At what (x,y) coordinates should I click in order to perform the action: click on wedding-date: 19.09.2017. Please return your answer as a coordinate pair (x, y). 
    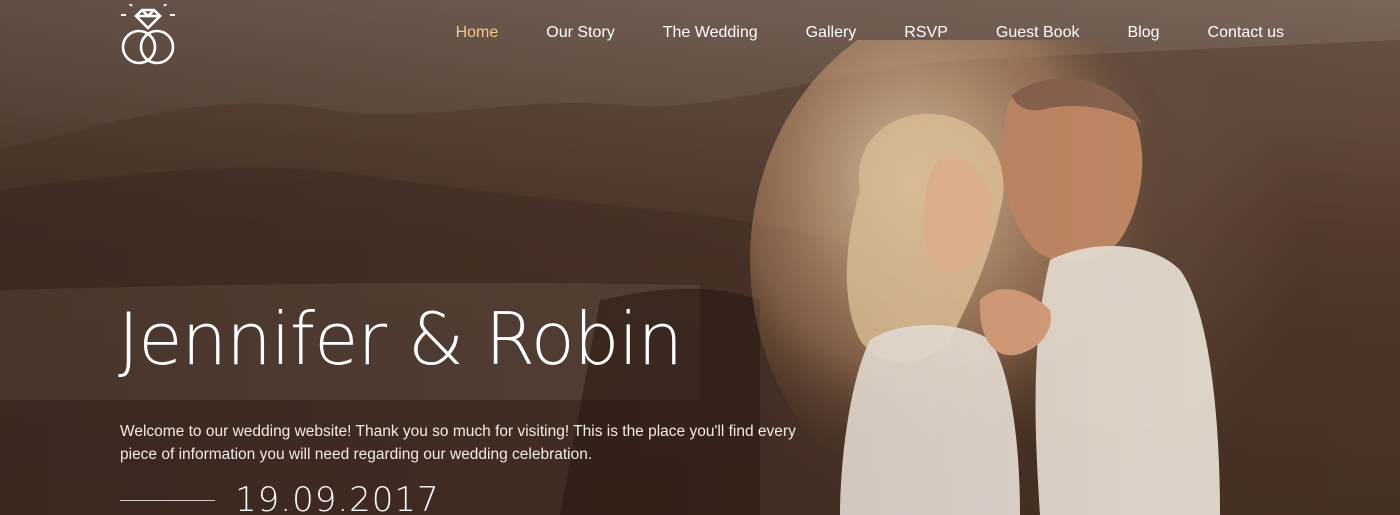
    Looking at the image, I should click on (337, 497).